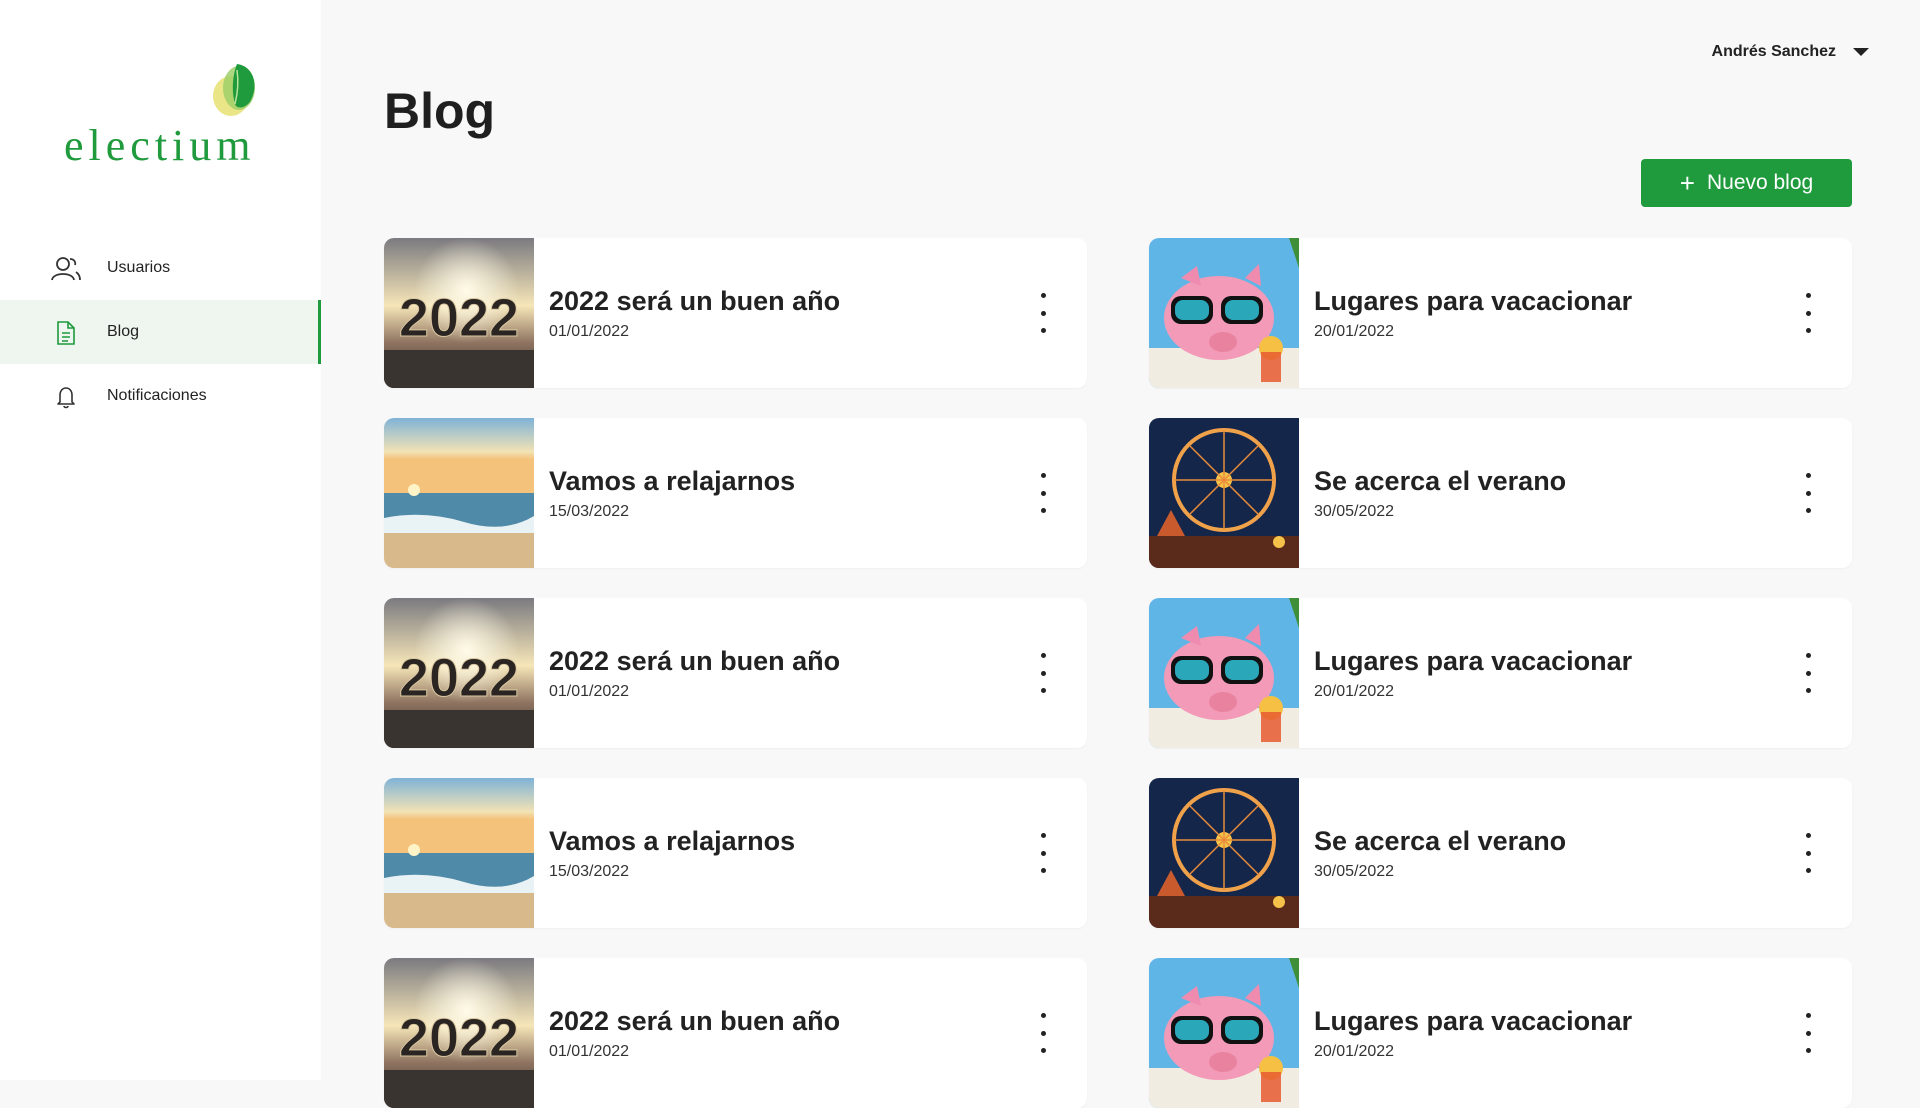  I want to click on bell-icon, so click(66, 398).